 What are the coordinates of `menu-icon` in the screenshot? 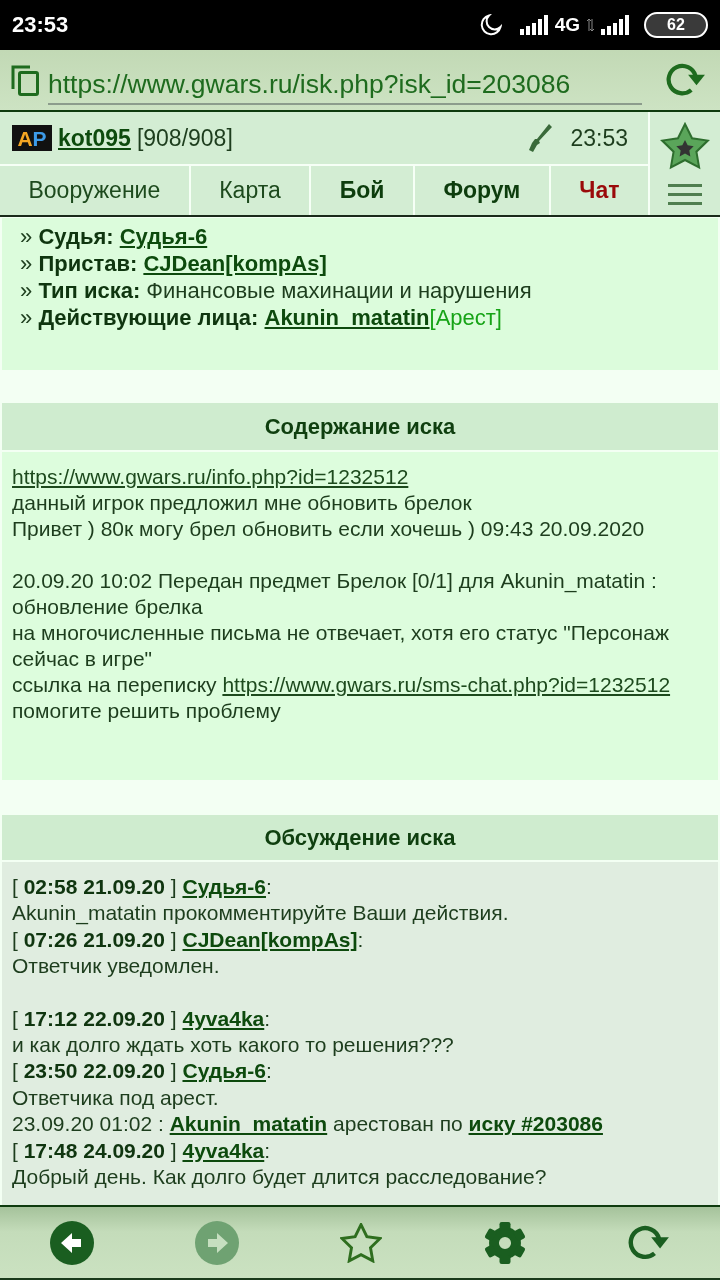 It's located at (685, 195).